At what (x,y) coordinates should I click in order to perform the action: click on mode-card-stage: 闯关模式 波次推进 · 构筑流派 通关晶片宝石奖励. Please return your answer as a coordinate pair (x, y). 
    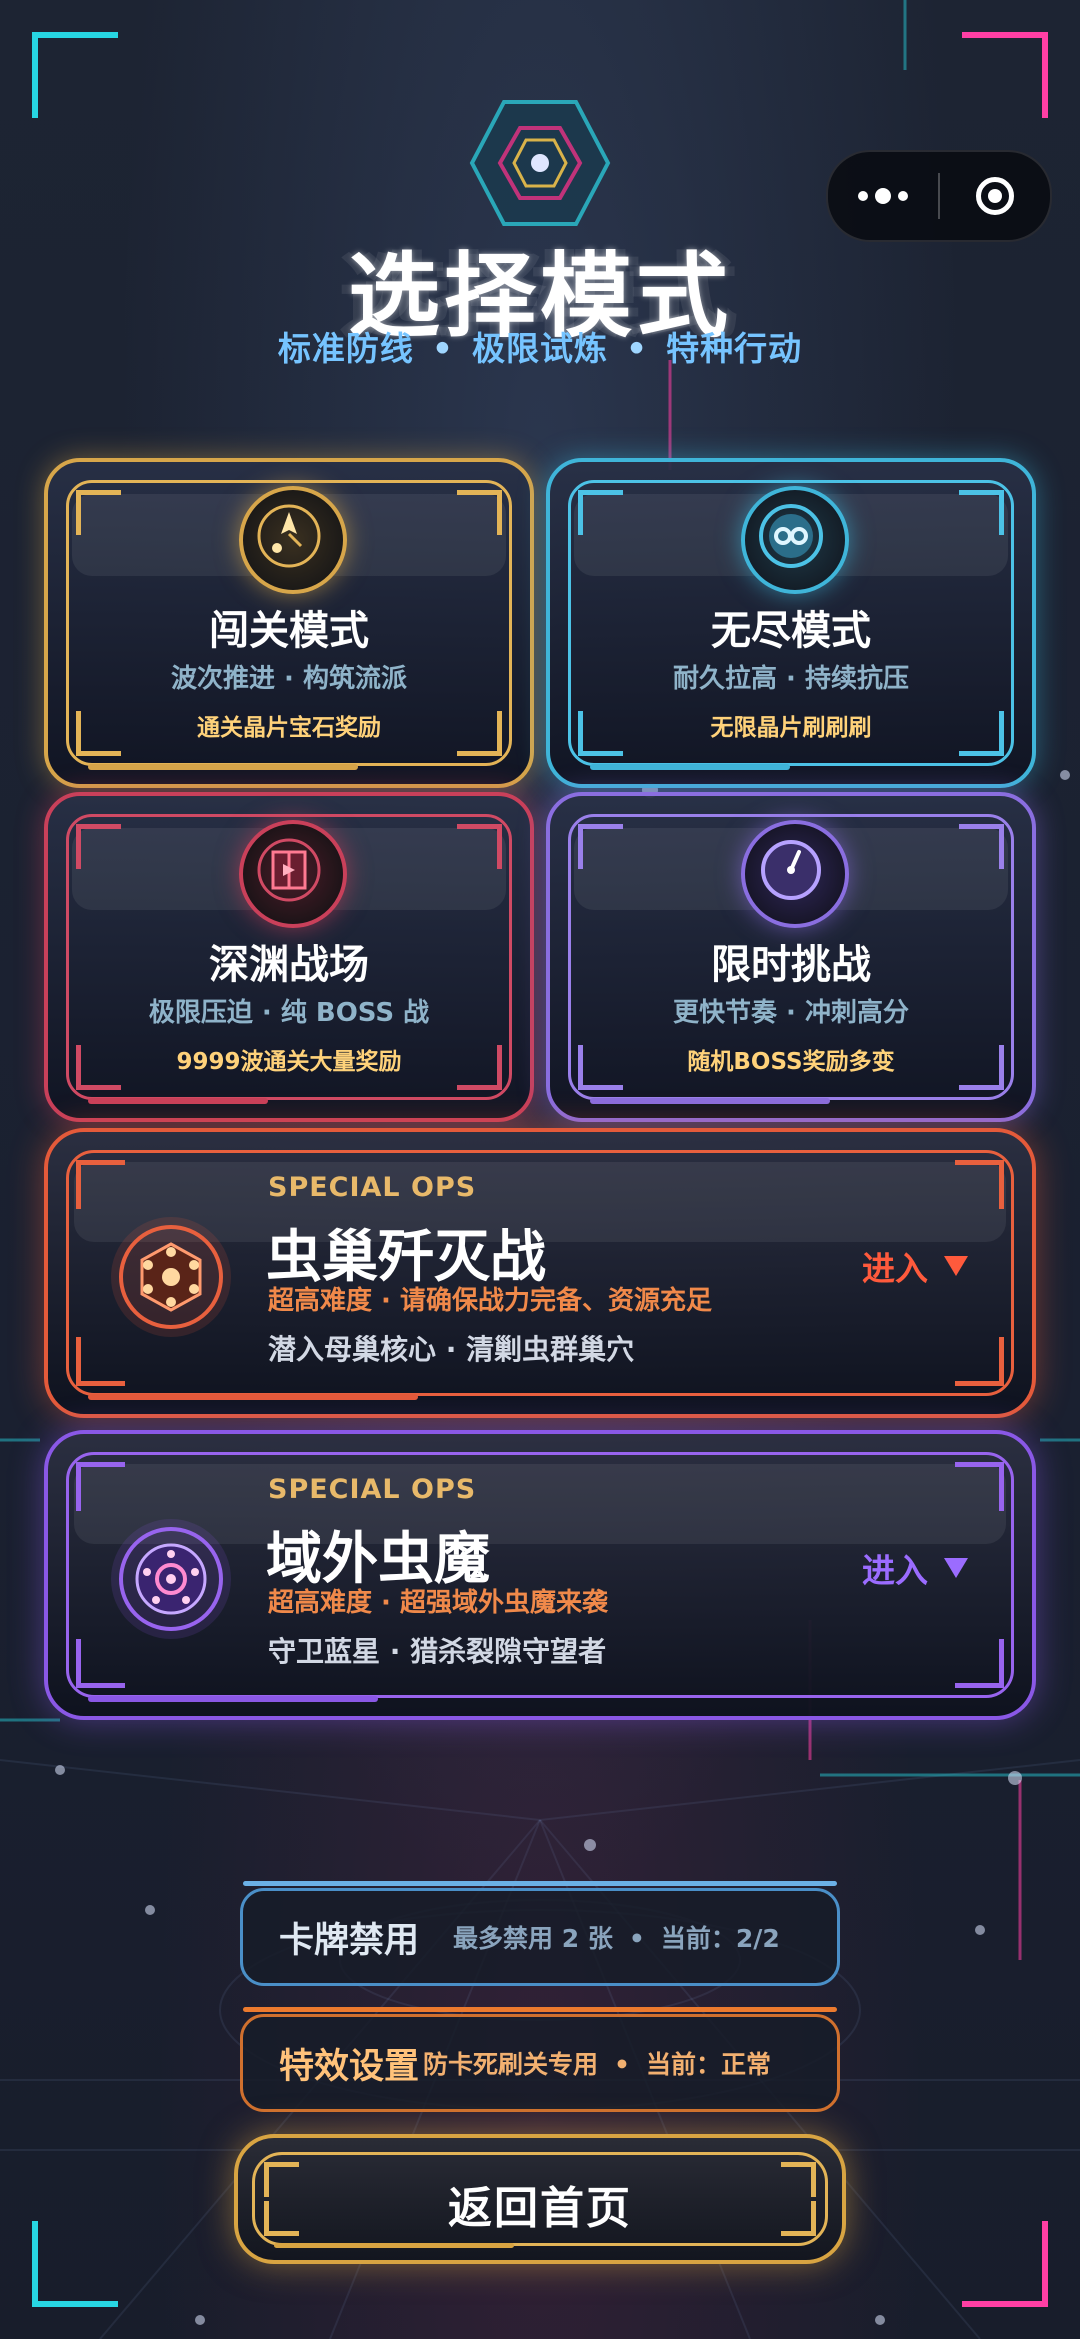
    Looking at the image, I should click on (289, 623).